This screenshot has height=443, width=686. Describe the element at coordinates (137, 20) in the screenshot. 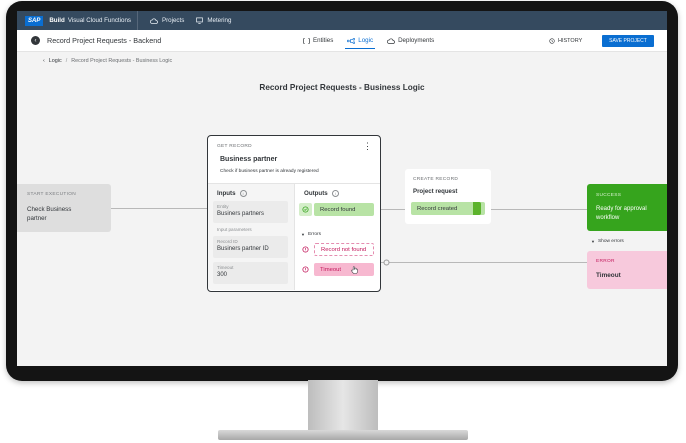

I see `divider` at that location.